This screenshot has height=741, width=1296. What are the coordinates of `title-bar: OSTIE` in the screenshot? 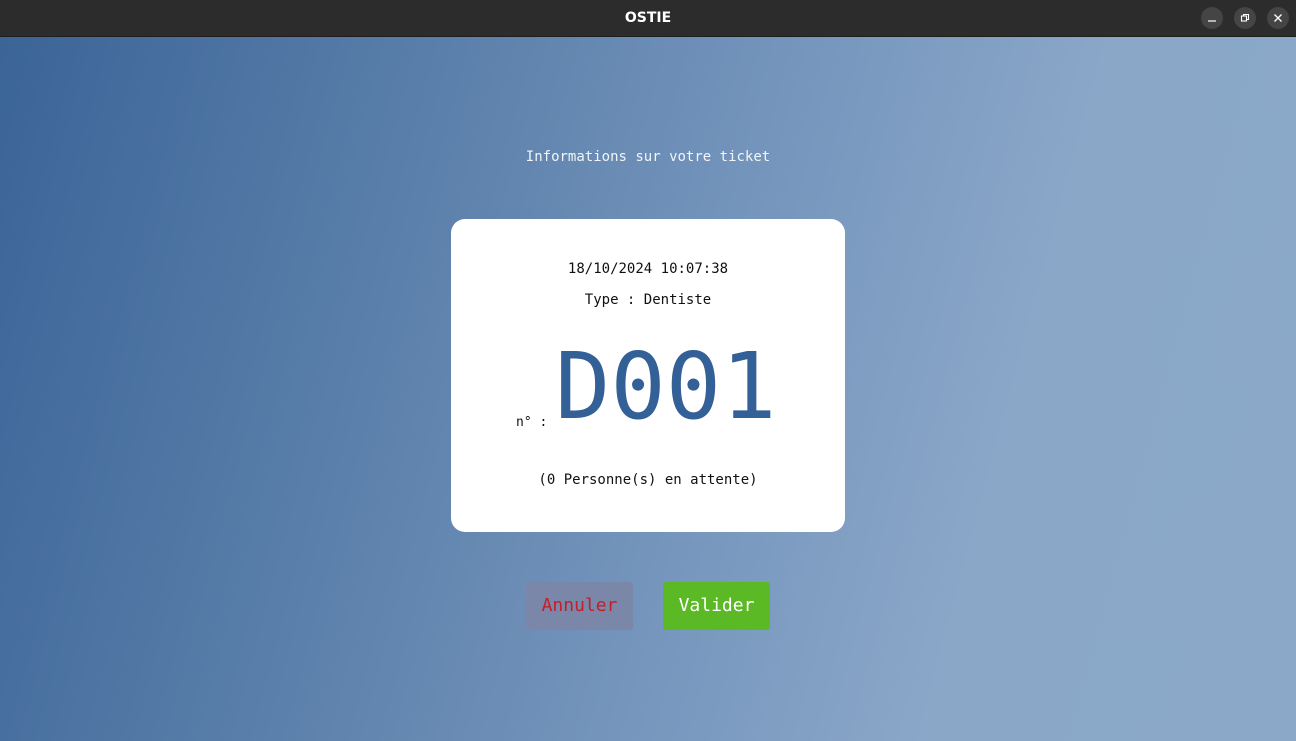 It's located at (648, 18).